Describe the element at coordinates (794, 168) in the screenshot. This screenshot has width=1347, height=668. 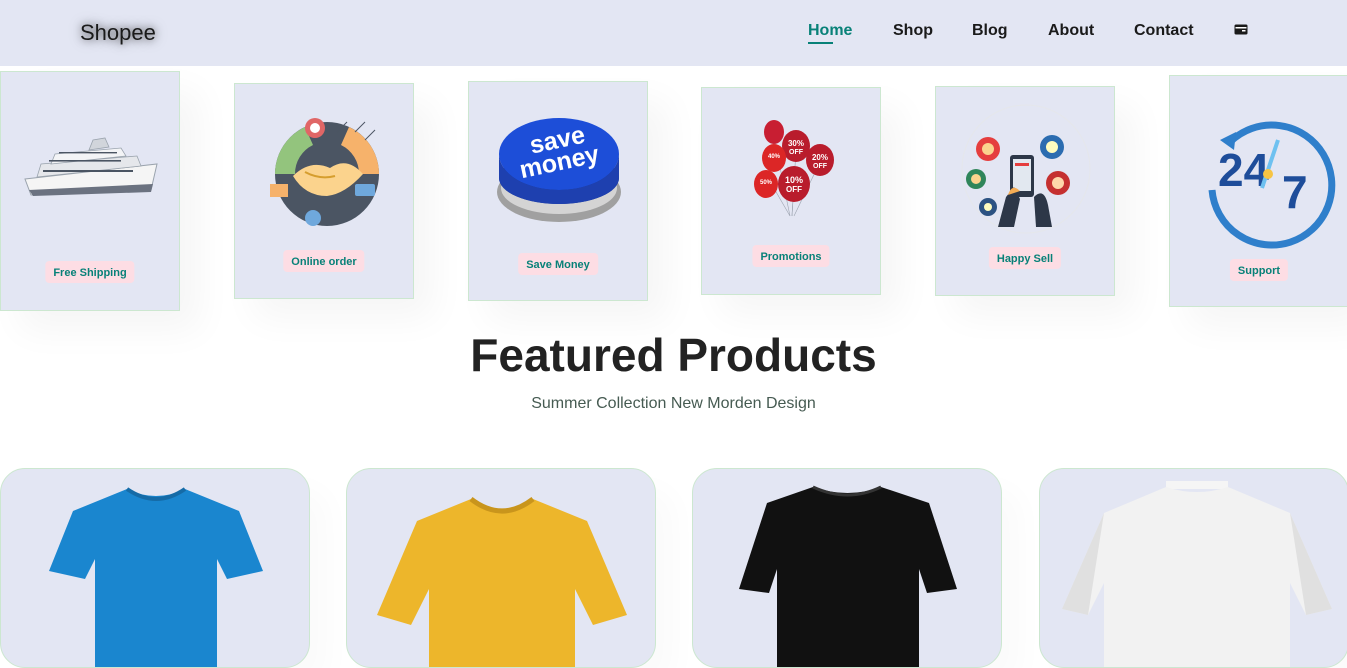
I see `discount-balloons-image: 30%OFF 20%OFF 10%OFF 40%50%` at that location.